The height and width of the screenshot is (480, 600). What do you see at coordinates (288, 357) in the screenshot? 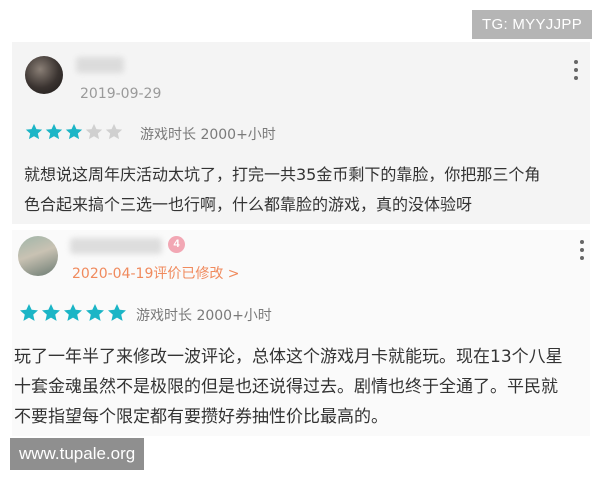
I see `review-text-line: 玩了一年半了来修改一波评论，总体这个游戏月卡就能玩。现在13个八星` at bounding box center [288, 357].